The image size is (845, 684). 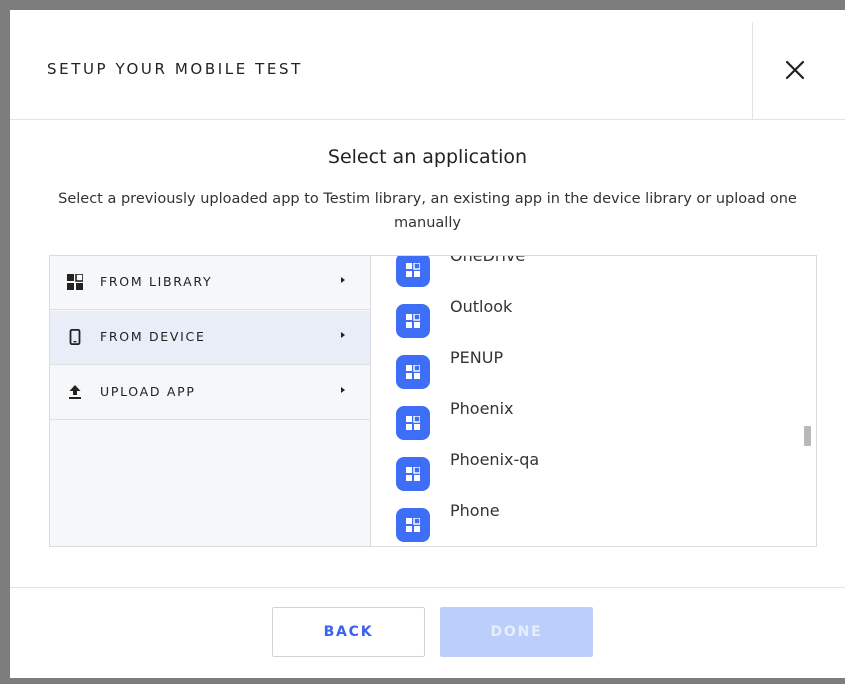 I want to click on scrollbar-thumb, so click(x=807, y=436).